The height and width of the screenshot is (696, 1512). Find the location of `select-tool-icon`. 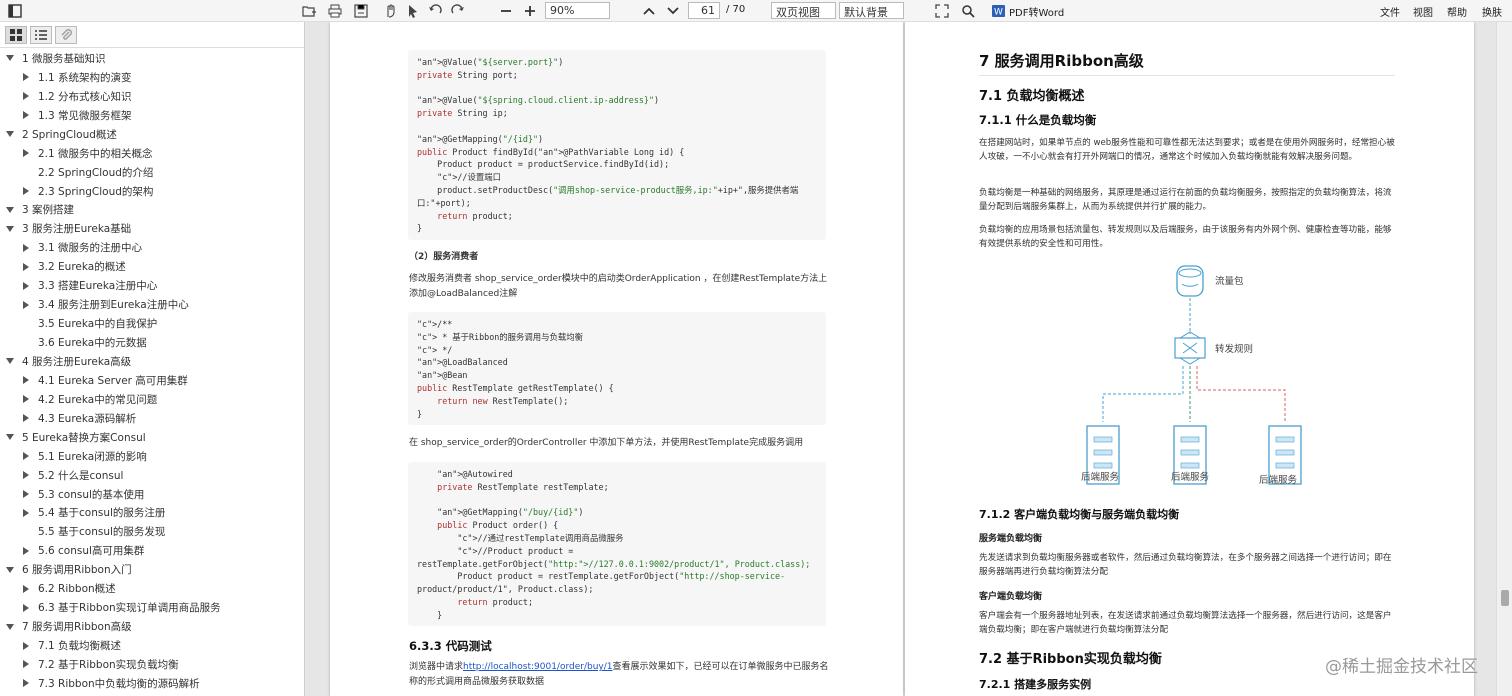

select-tool-icon is located at coordinates (413, 11).